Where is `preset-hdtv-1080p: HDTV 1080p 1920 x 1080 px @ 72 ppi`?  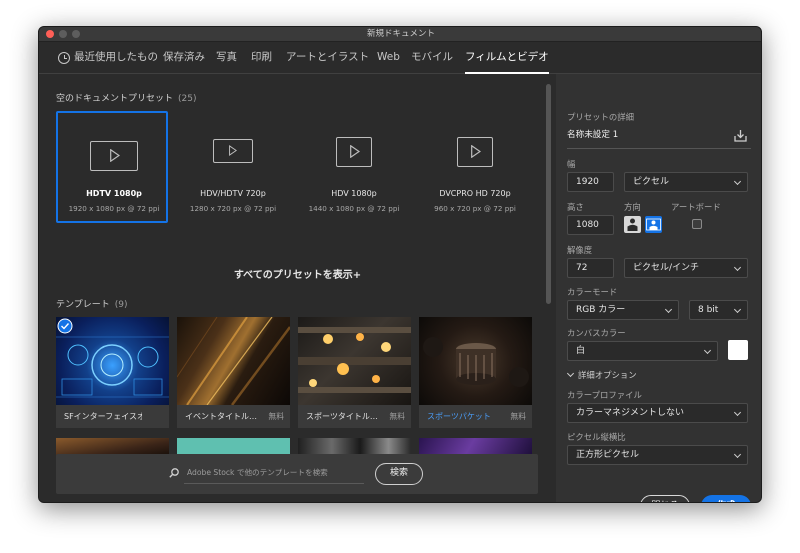
preset-hdtv-1080p: HDTV 1080p 1920 x 1080 px @ 72 ppi is located at coordinates (112, 167).